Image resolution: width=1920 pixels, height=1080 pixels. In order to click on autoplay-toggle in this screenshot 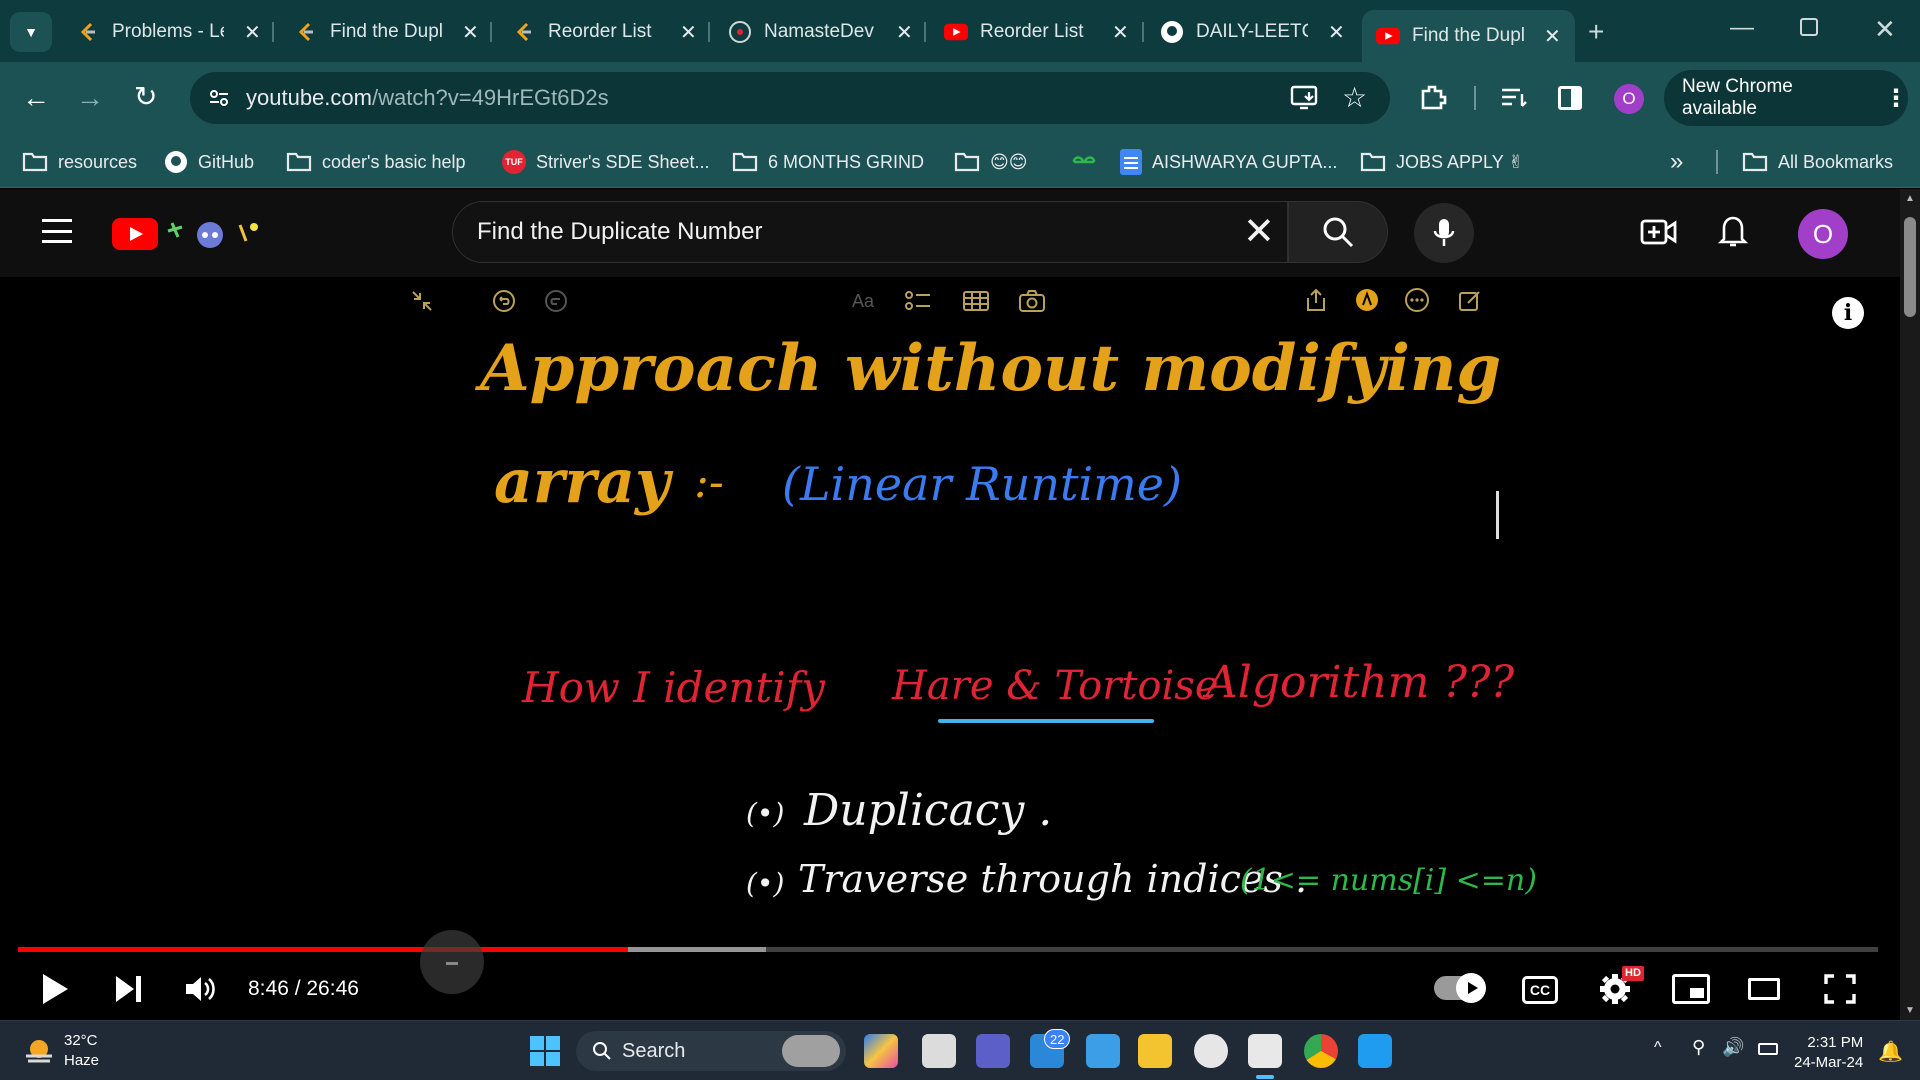, I will do `click(1460, 988)`.